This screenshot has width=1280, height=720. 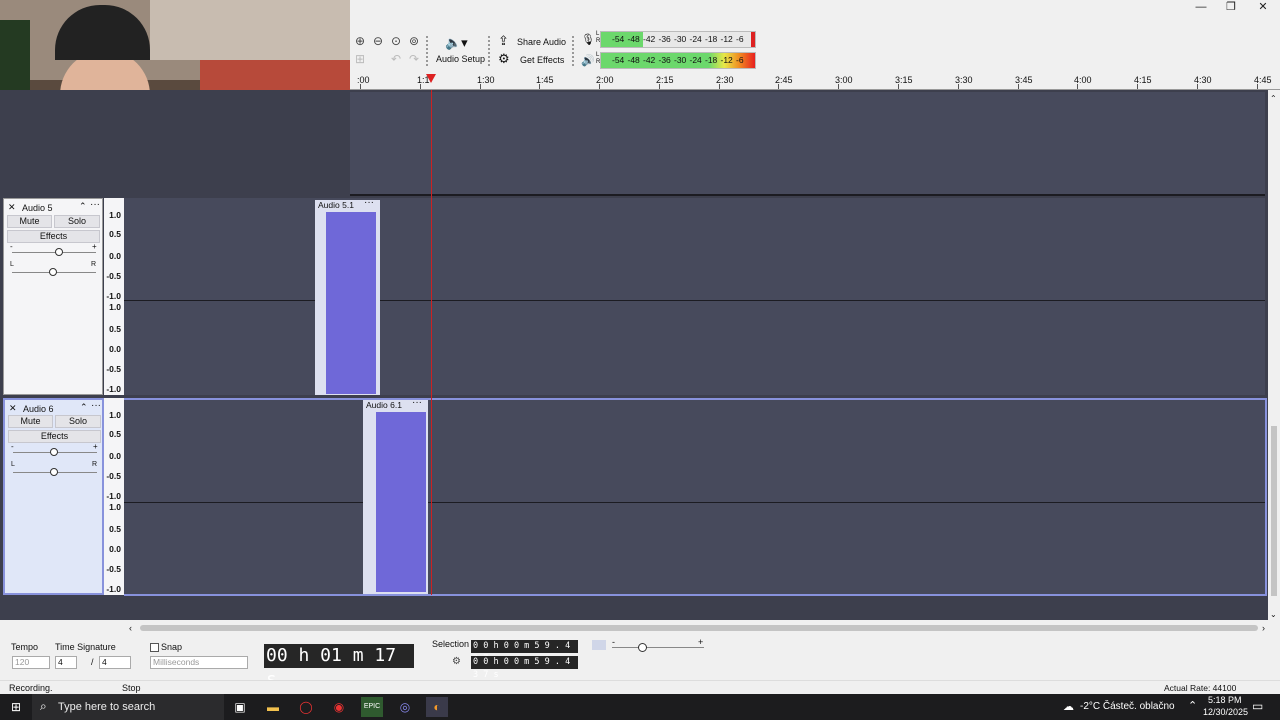 I want to click on tempo-input: 120, so click(x=31, y=662).